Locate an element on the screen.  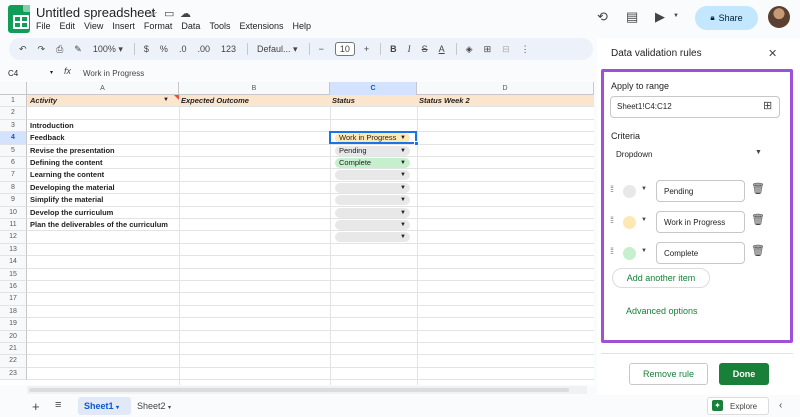
row-header: 22 is located at coordinates (13, 361).